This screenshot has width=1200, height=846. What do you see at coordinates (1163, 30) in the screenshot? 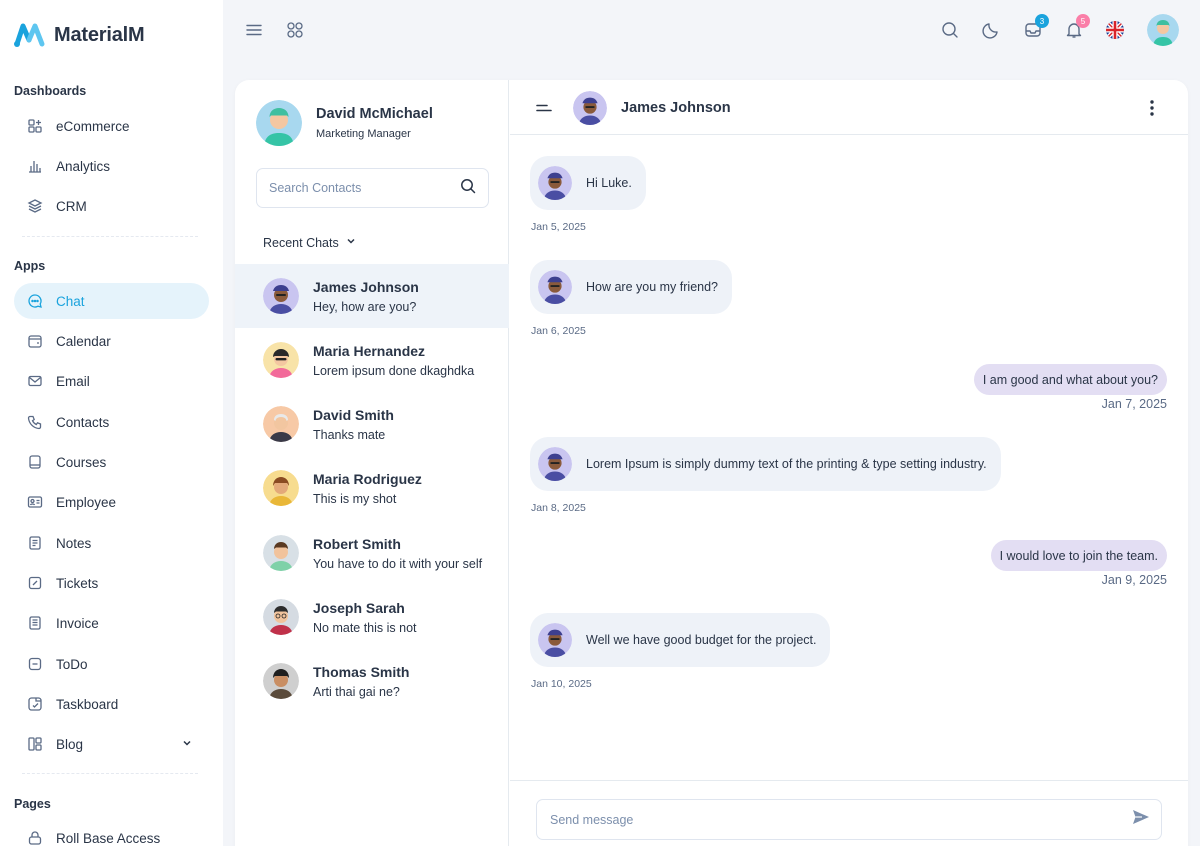
I see `user-avatar` at bounding box center [1163, 30].